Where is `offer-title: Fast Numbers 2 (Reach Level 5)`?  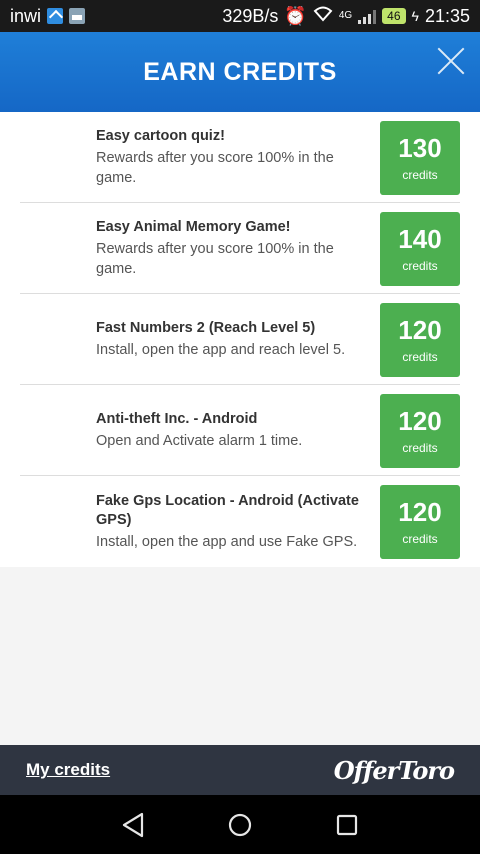
offer-title: Fast Numbers 2 (Reach Level 5) is located at coordinates (206, 328).